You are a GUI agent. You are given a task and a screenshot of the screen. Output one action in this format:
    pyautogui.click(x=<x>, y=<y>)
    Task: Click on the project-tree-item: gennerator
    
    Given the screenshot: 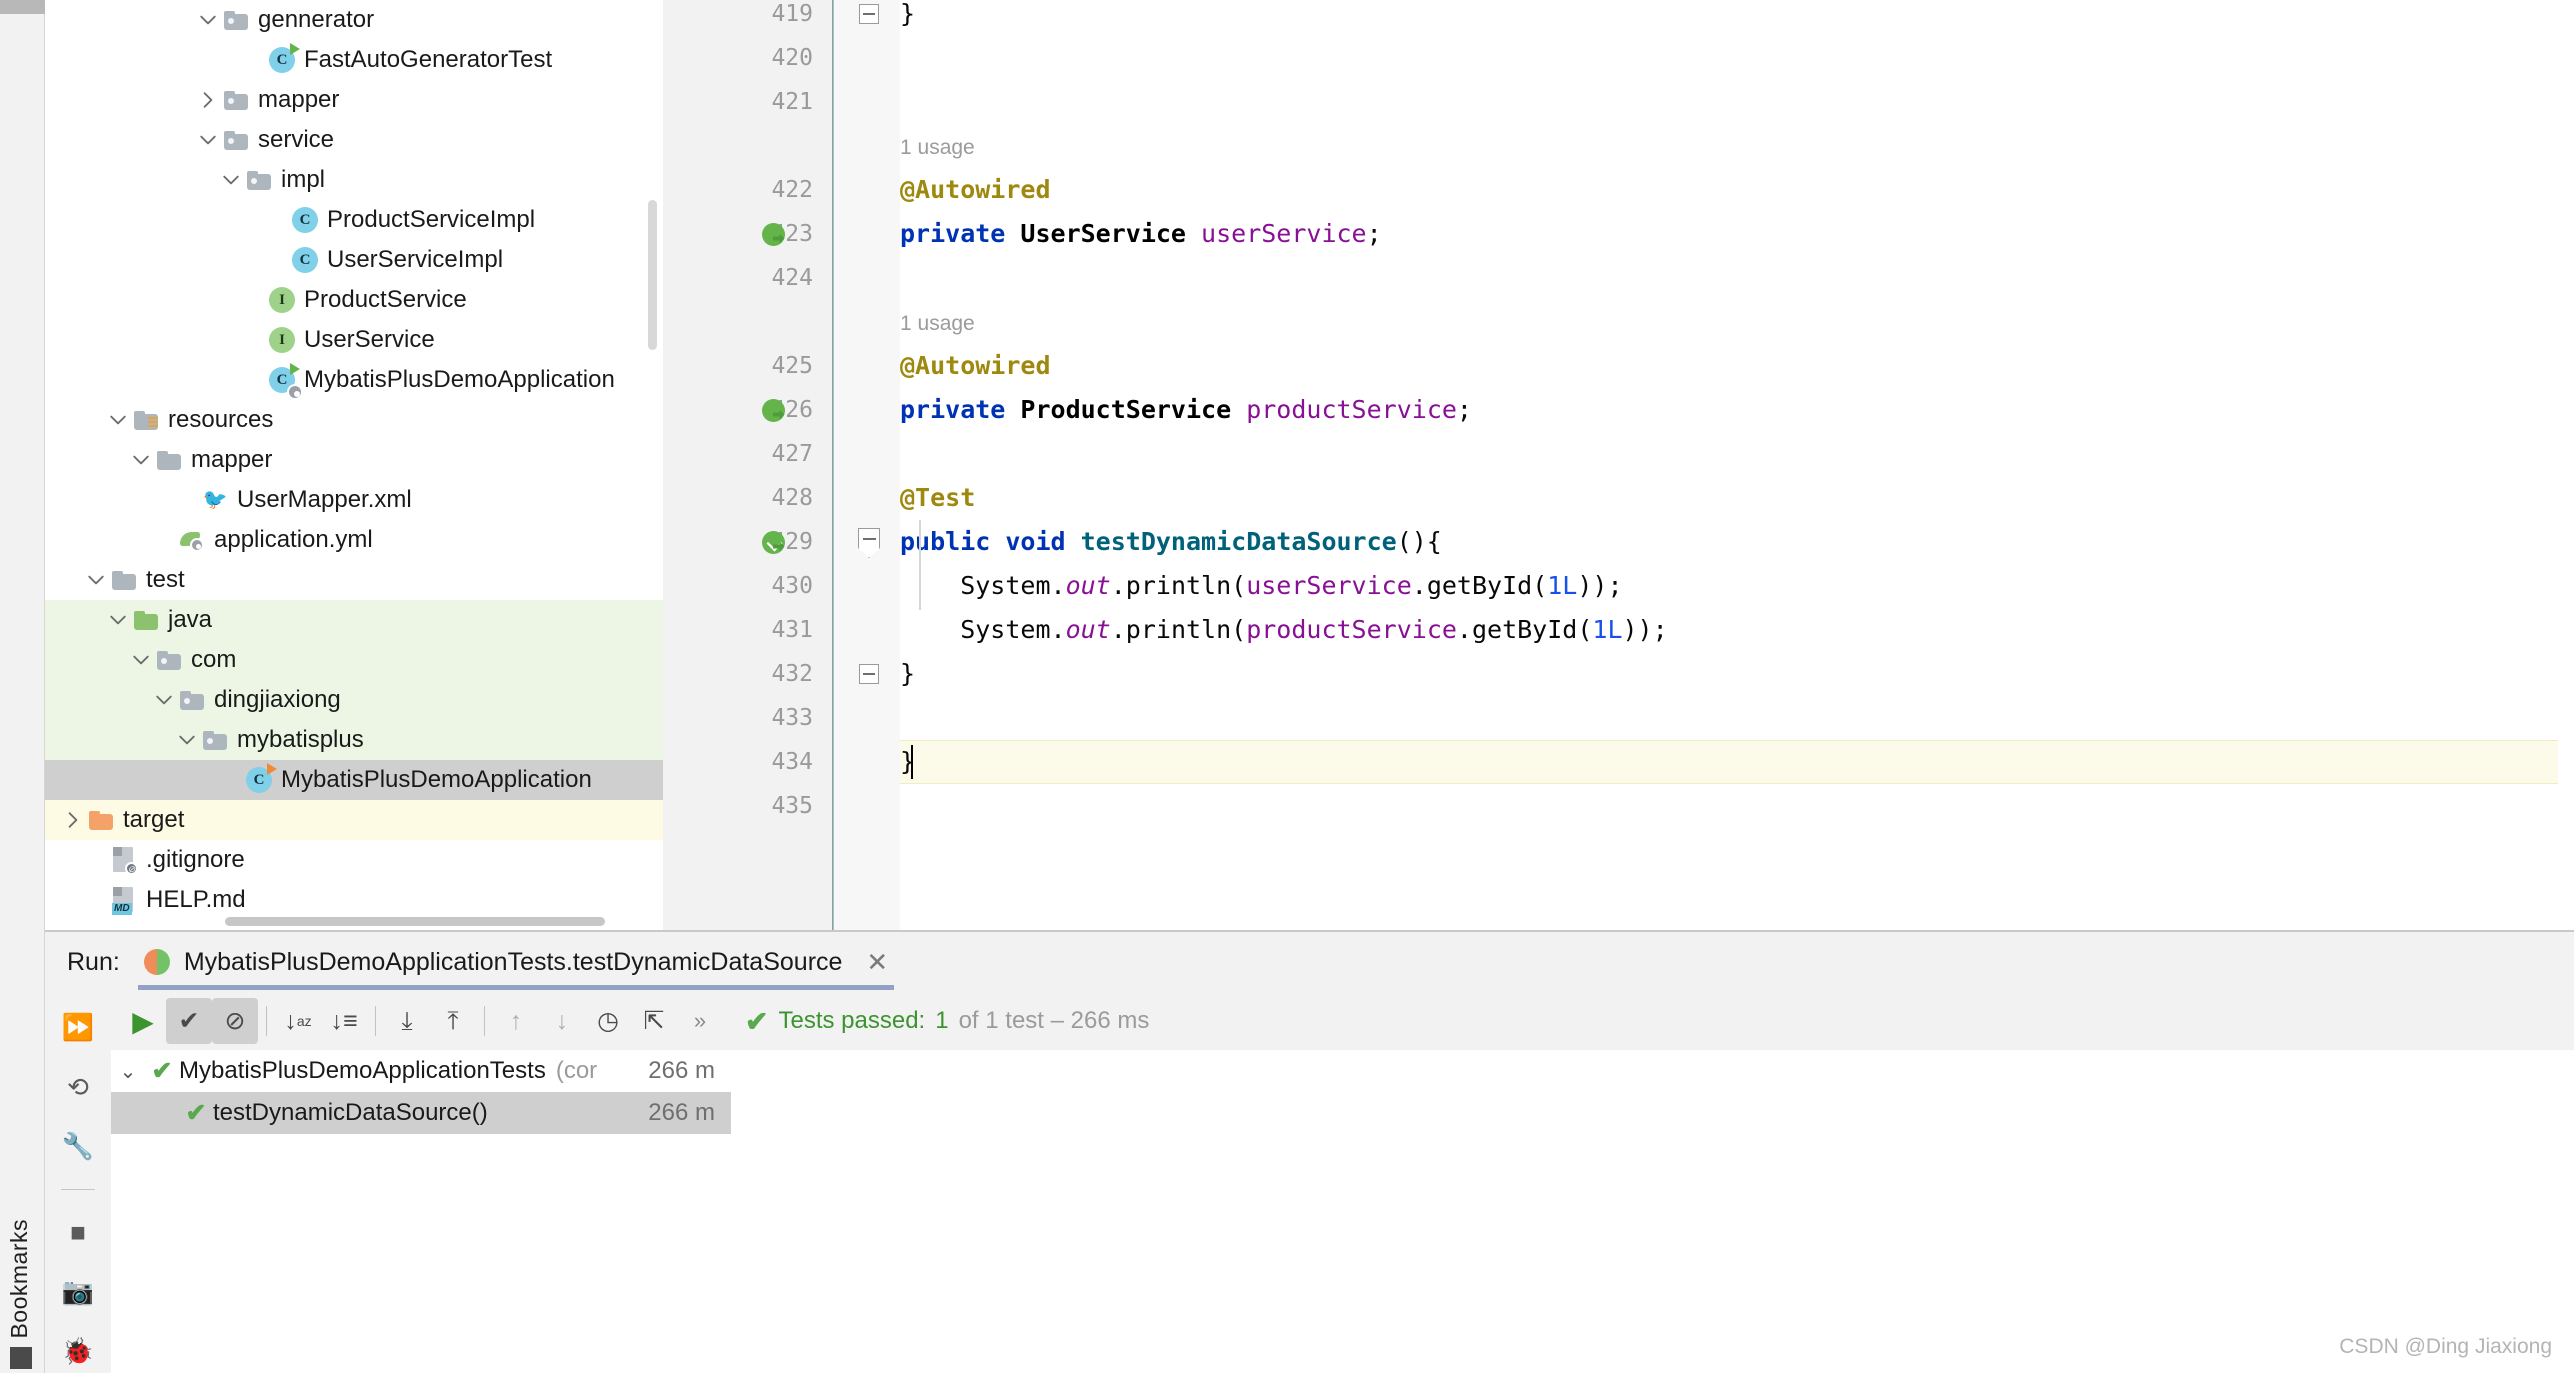 What is the action you would take?
    pyautogui.click(x=354, y=20)
    